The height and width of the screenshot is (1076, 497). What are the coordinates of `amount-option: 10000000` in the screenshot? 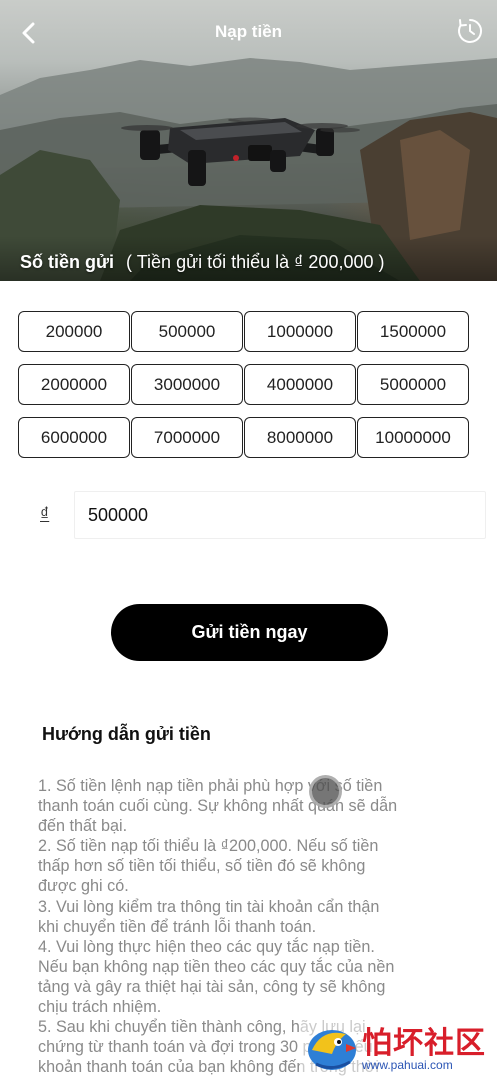 It's located at (413, 437).